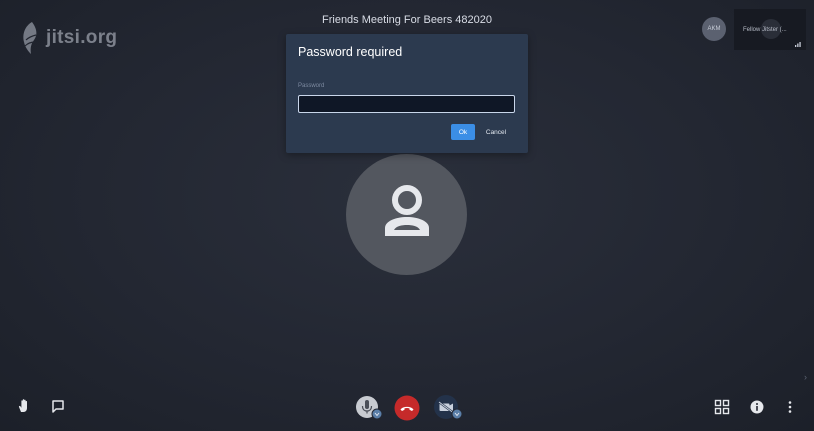 The width and height of the screenshot is (814, 431). I want to click on info-icon, so click(757, 407).